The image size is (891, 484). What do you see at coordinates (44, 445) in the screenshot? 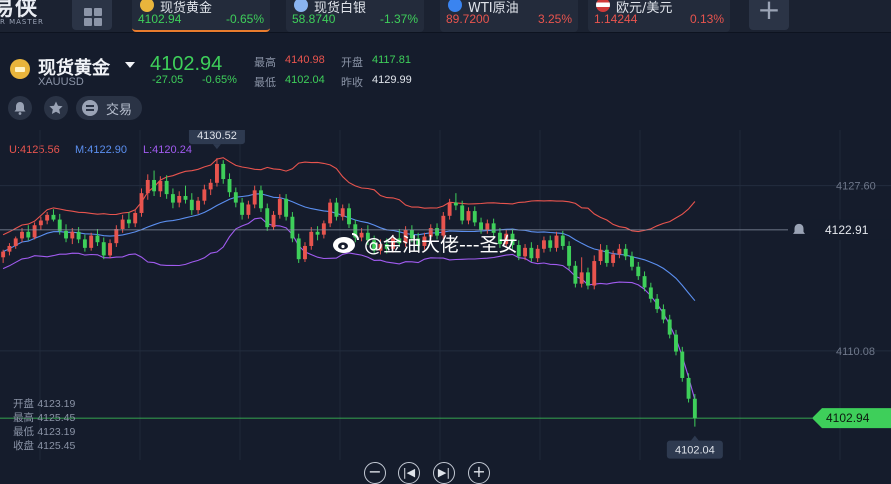
I see `ohlc-close: 收盘 4125.45` at bounding box center [44, 445].